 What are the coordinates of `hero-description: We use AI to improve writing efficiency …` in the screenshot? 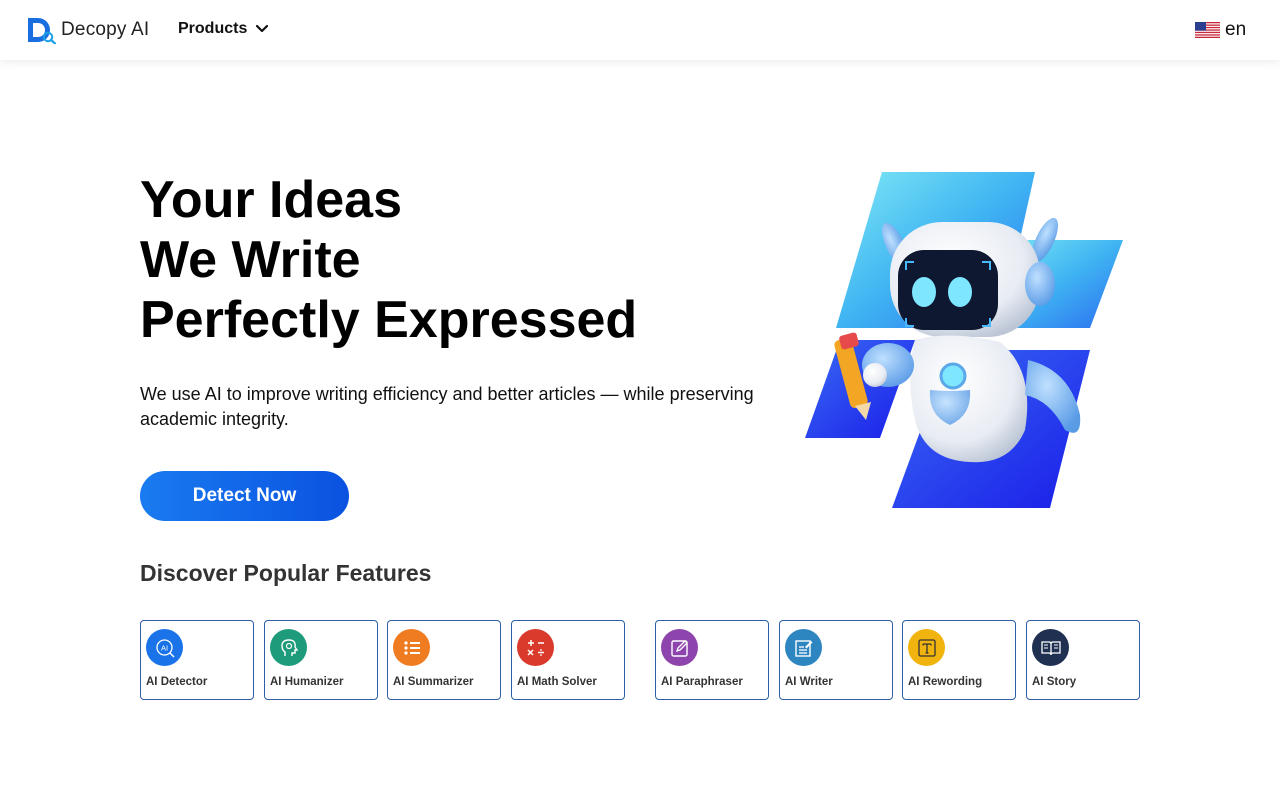 It's located at (447, 406).